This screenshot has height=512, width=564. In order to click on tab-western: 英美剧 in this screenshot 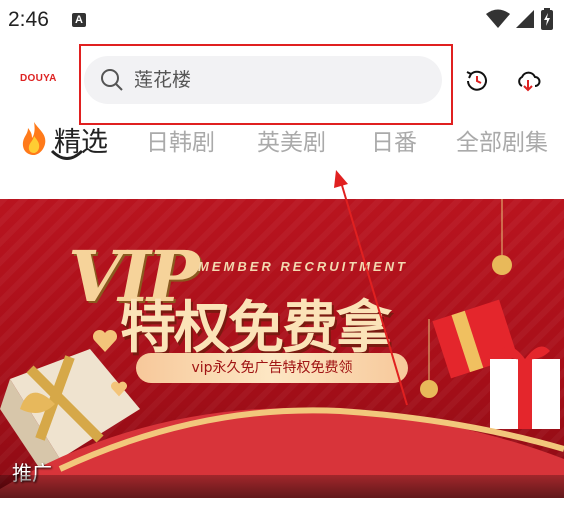, I will do `click(291, 140)`.